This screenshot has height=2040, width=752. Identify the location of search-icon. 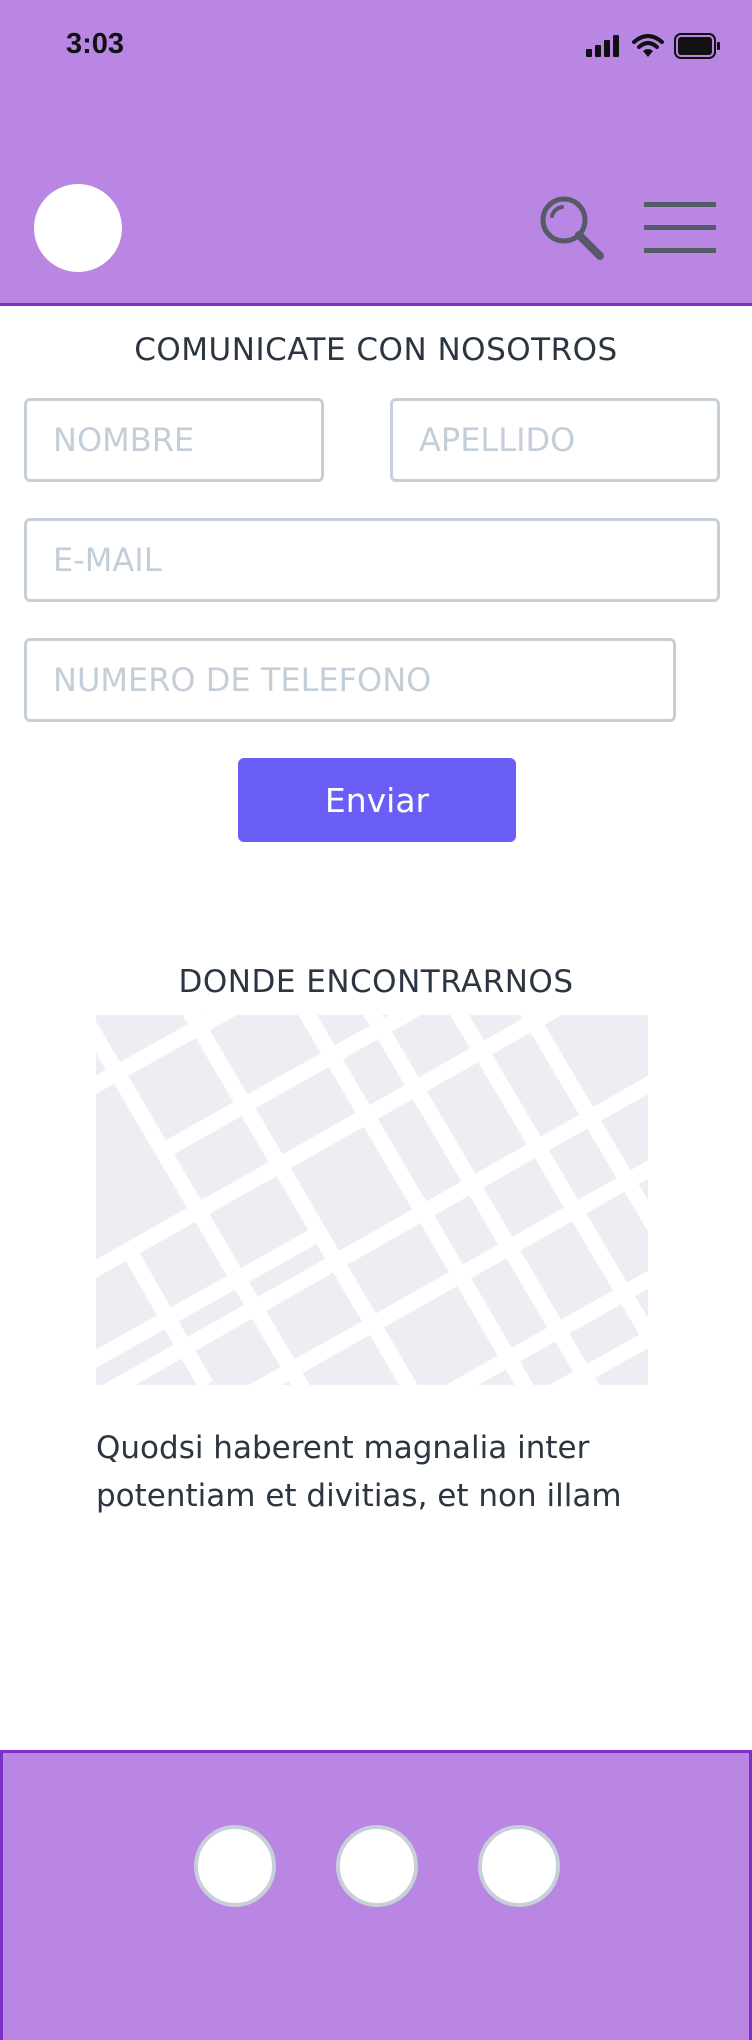
(571, 227).